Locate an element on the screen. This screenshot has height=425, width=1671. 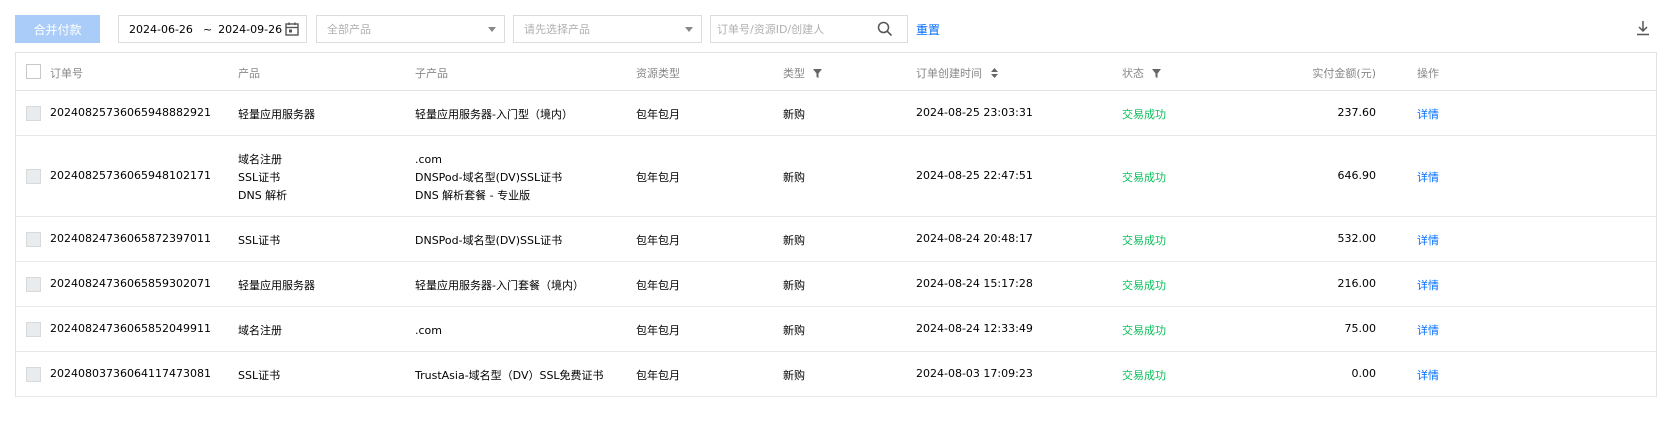
product-cell: 域名注册 SSL证书 DNS 解析 is located at coordinates (262, 178).